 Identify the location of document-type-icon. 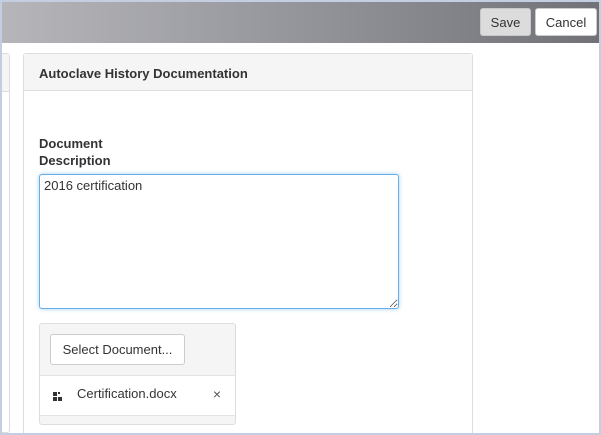
(57, 396).